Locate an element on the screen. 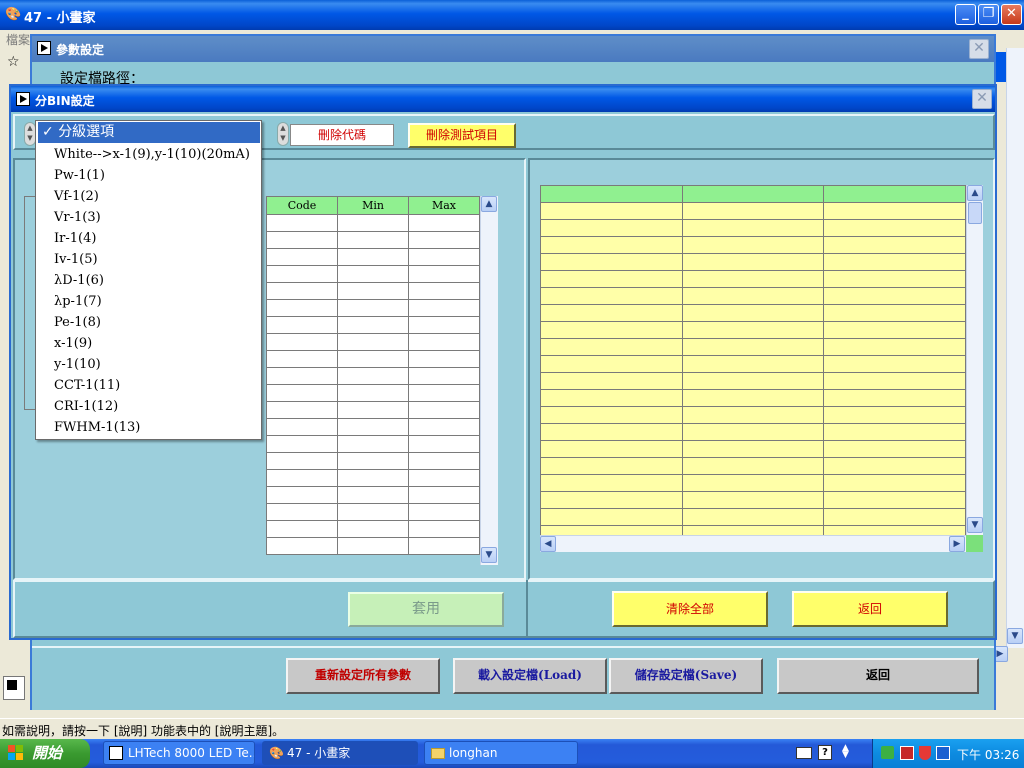 This screenshot has width=1024, height=768. close-button: ✕ is located at coordinates (1011, 14).